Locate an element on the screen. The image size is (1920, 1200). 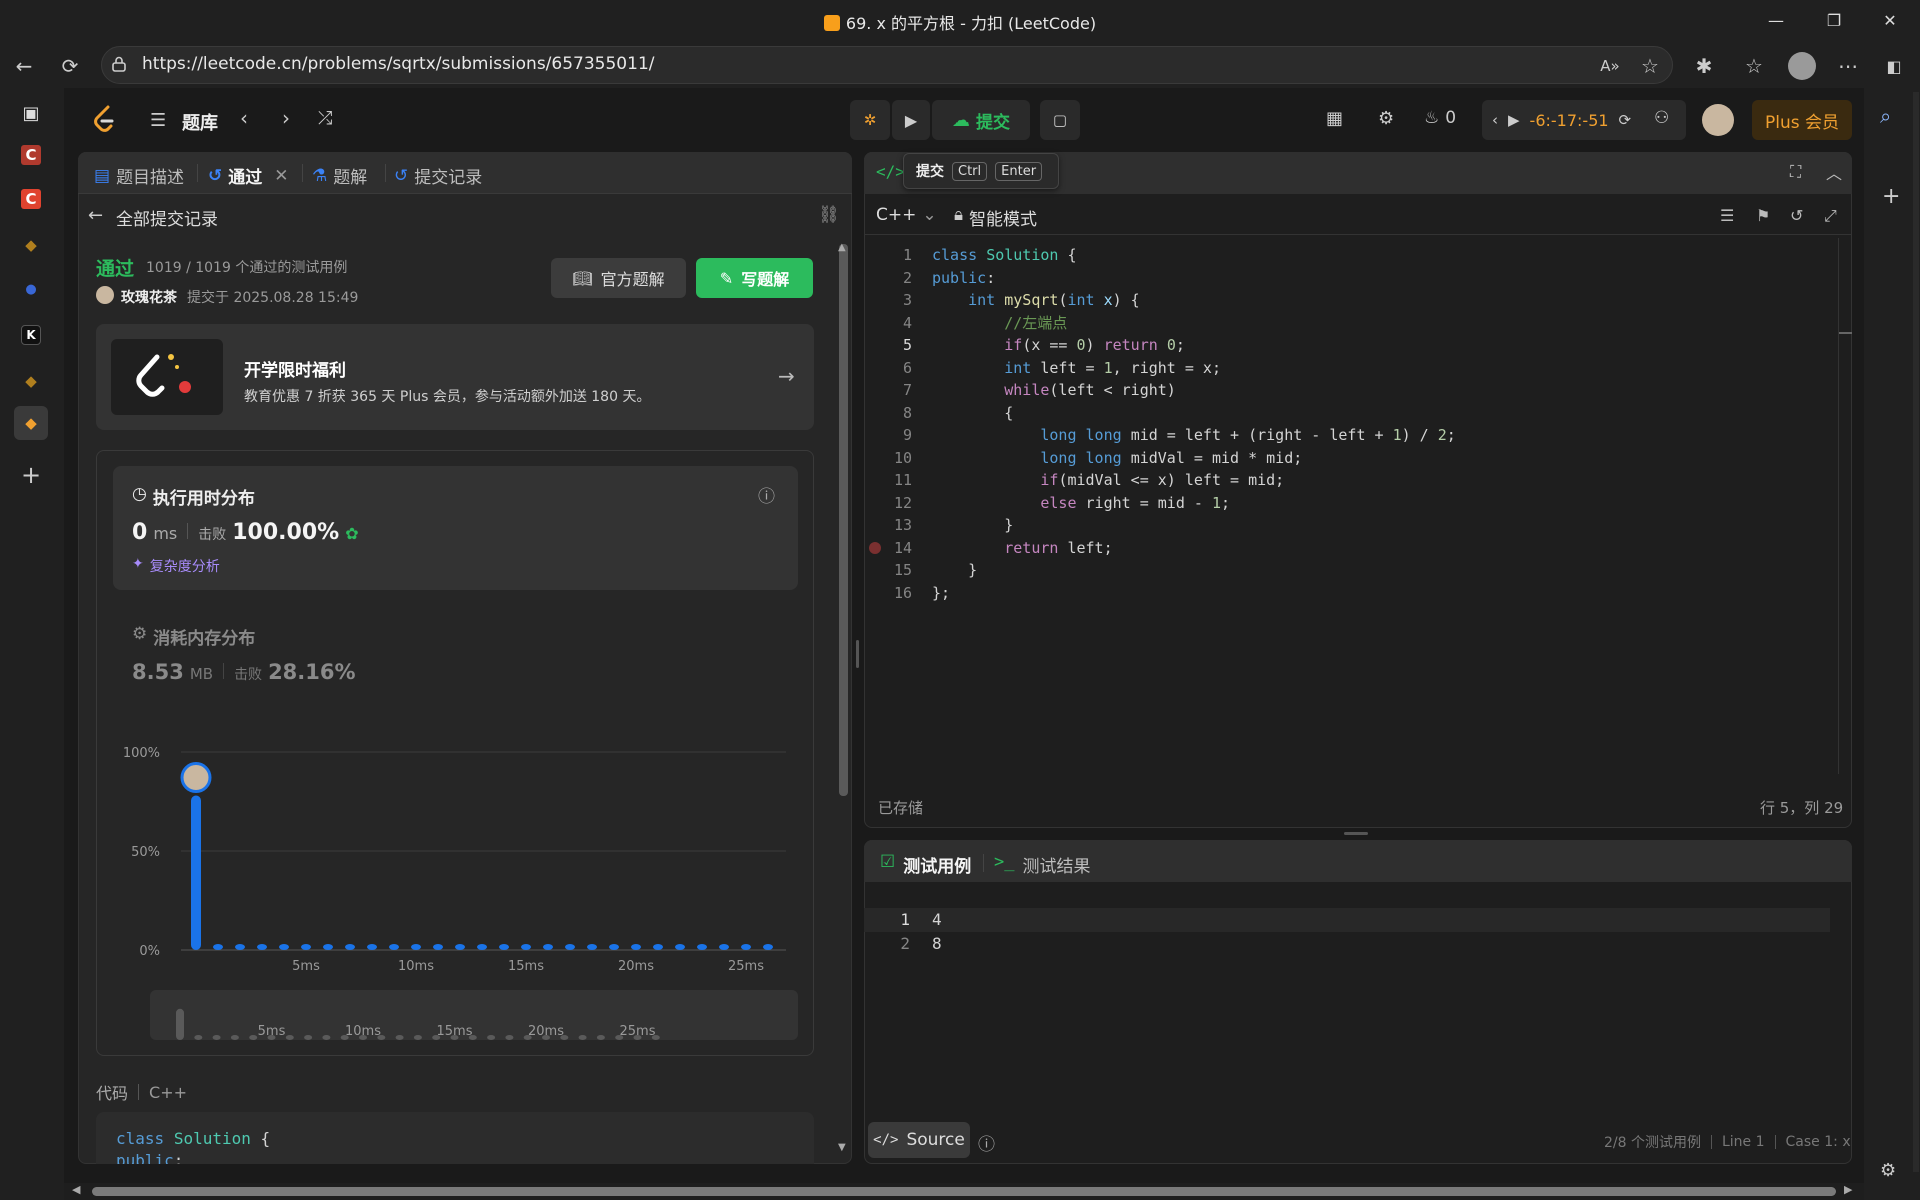
new-tab-icon: + is located at coordinates (31, 475).